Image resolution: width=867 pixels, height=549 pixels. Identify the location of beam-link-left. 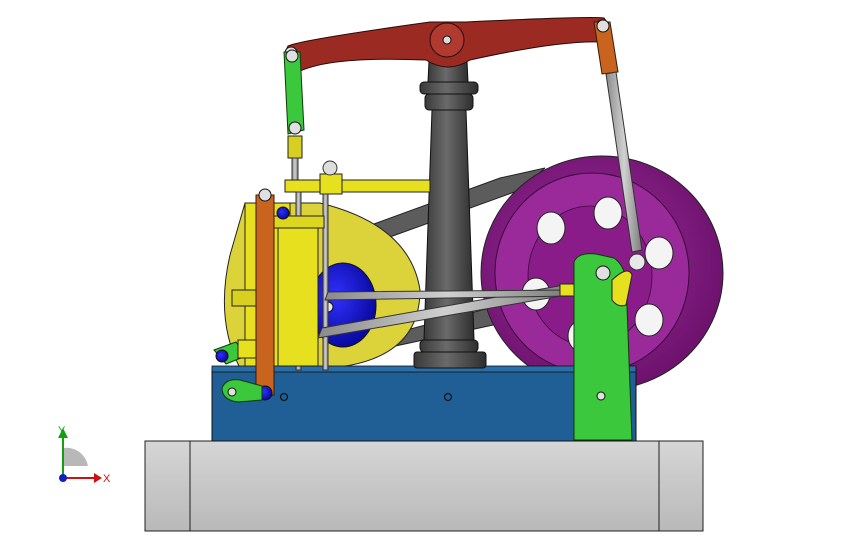
(294, 116).